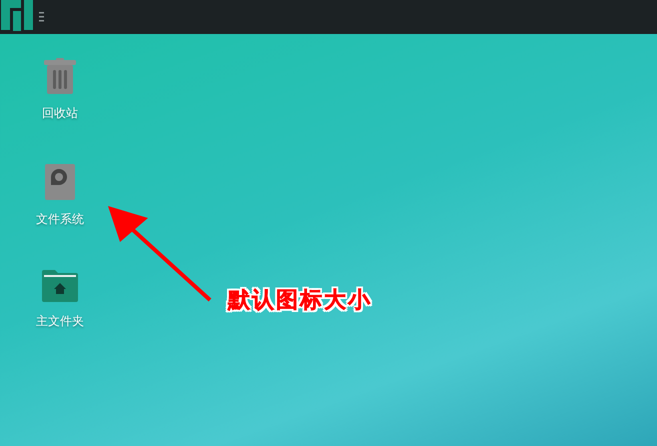  What do you see at coordinates (300, 301) in the screenshot?
I see `annotation-text: 默认图标大小` at bounding box center [300, 301].